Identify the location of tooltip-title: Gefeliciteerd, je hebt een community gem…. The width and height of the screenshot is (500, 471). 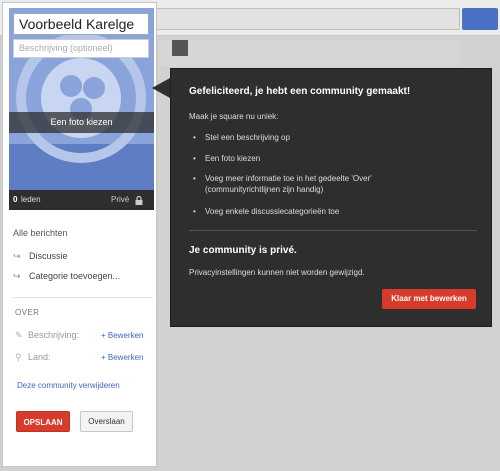
(300, 91).